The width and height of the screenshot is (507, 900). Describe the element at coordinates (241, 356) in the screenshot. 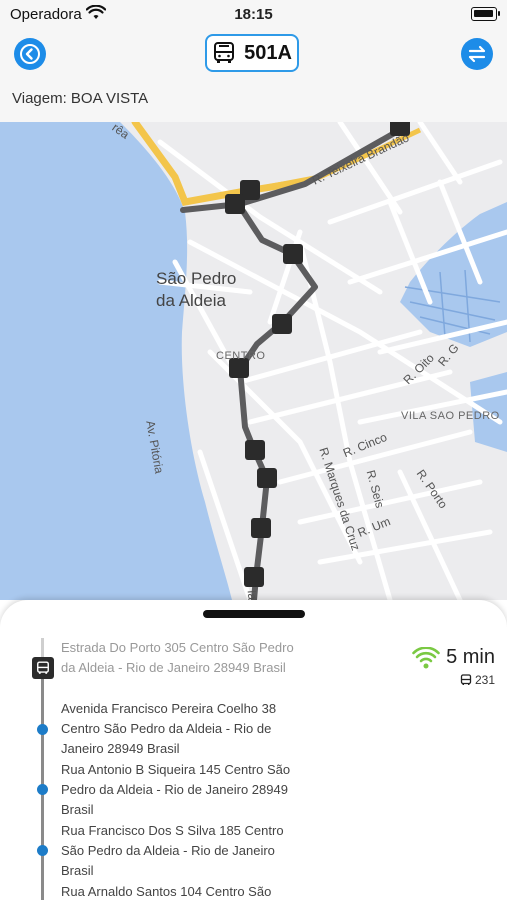

I see `map-label-centro: CENTRO` at that location.